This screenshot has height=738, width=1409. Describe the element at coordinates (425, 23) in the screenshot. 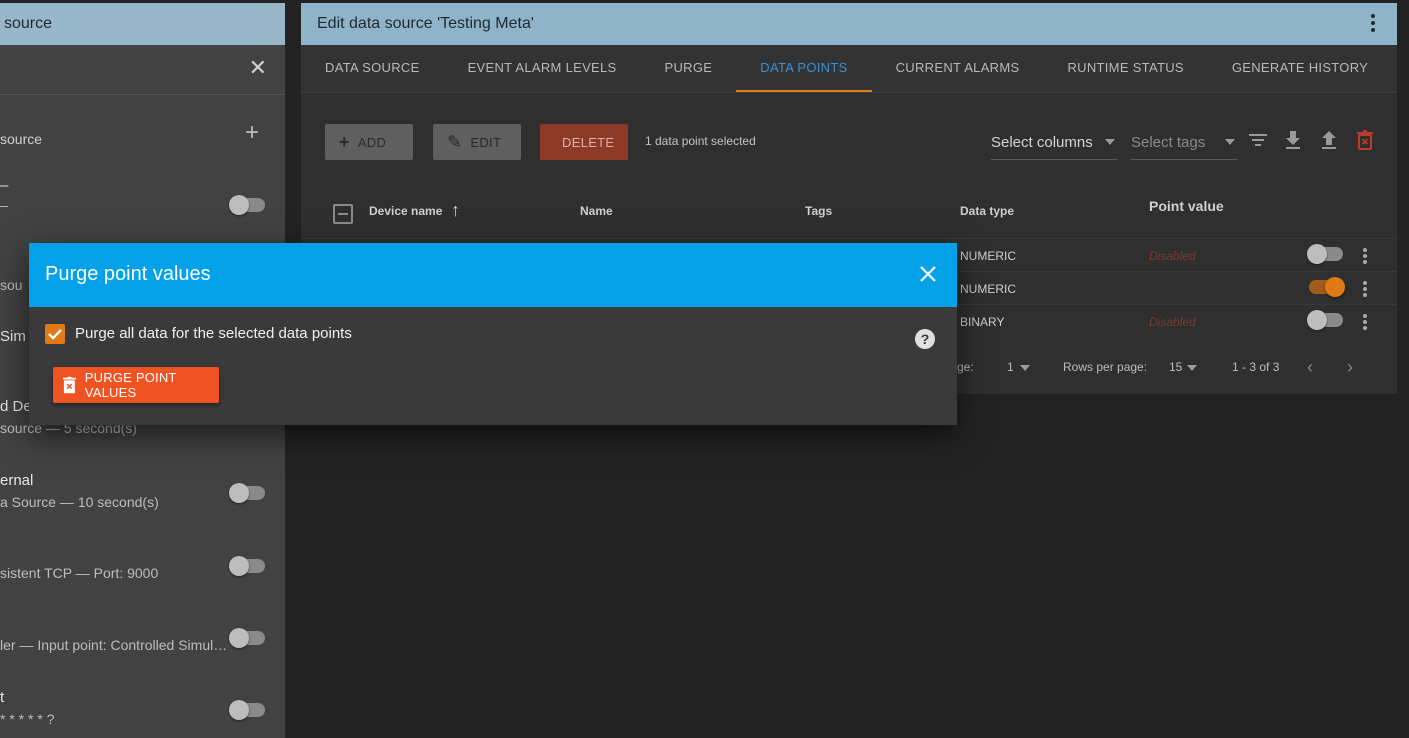

I see `page-title: Edit data source 'Testing Meta'` at that location.